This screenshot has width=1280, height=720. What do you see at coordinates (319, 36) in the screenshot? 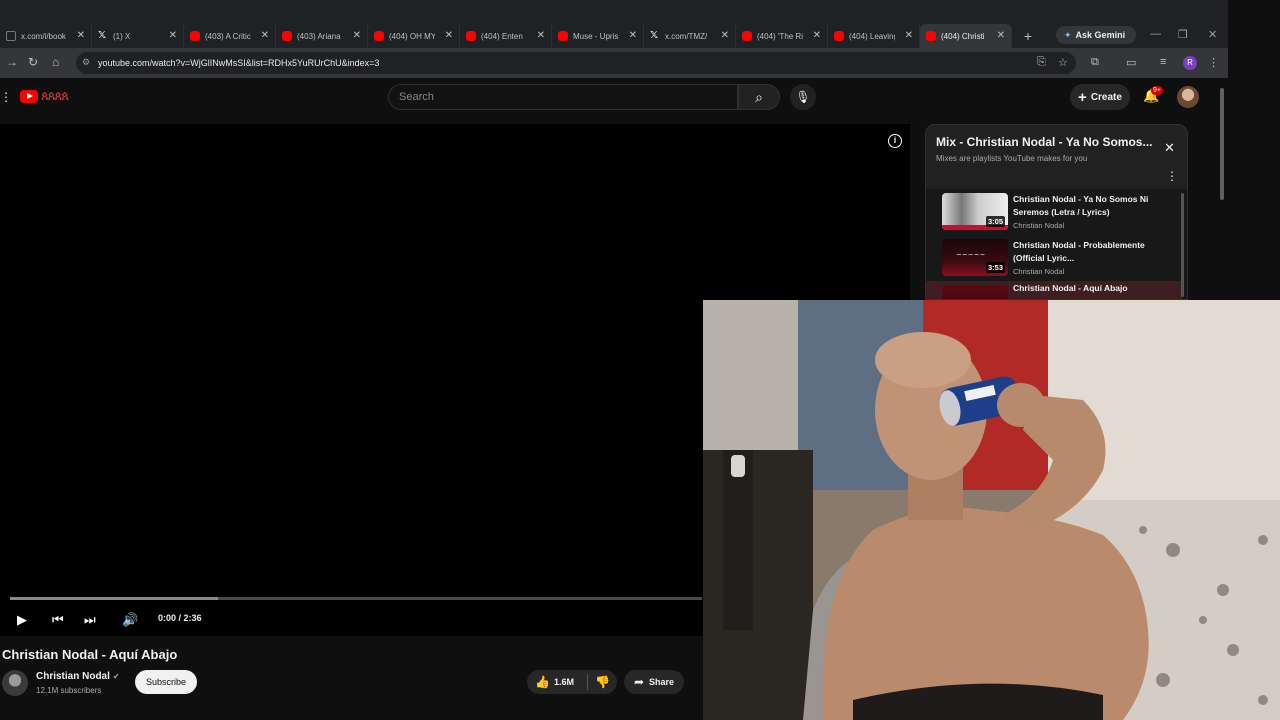
I see `tab-title: (403) Ariana` at bounding box center [319, 36].